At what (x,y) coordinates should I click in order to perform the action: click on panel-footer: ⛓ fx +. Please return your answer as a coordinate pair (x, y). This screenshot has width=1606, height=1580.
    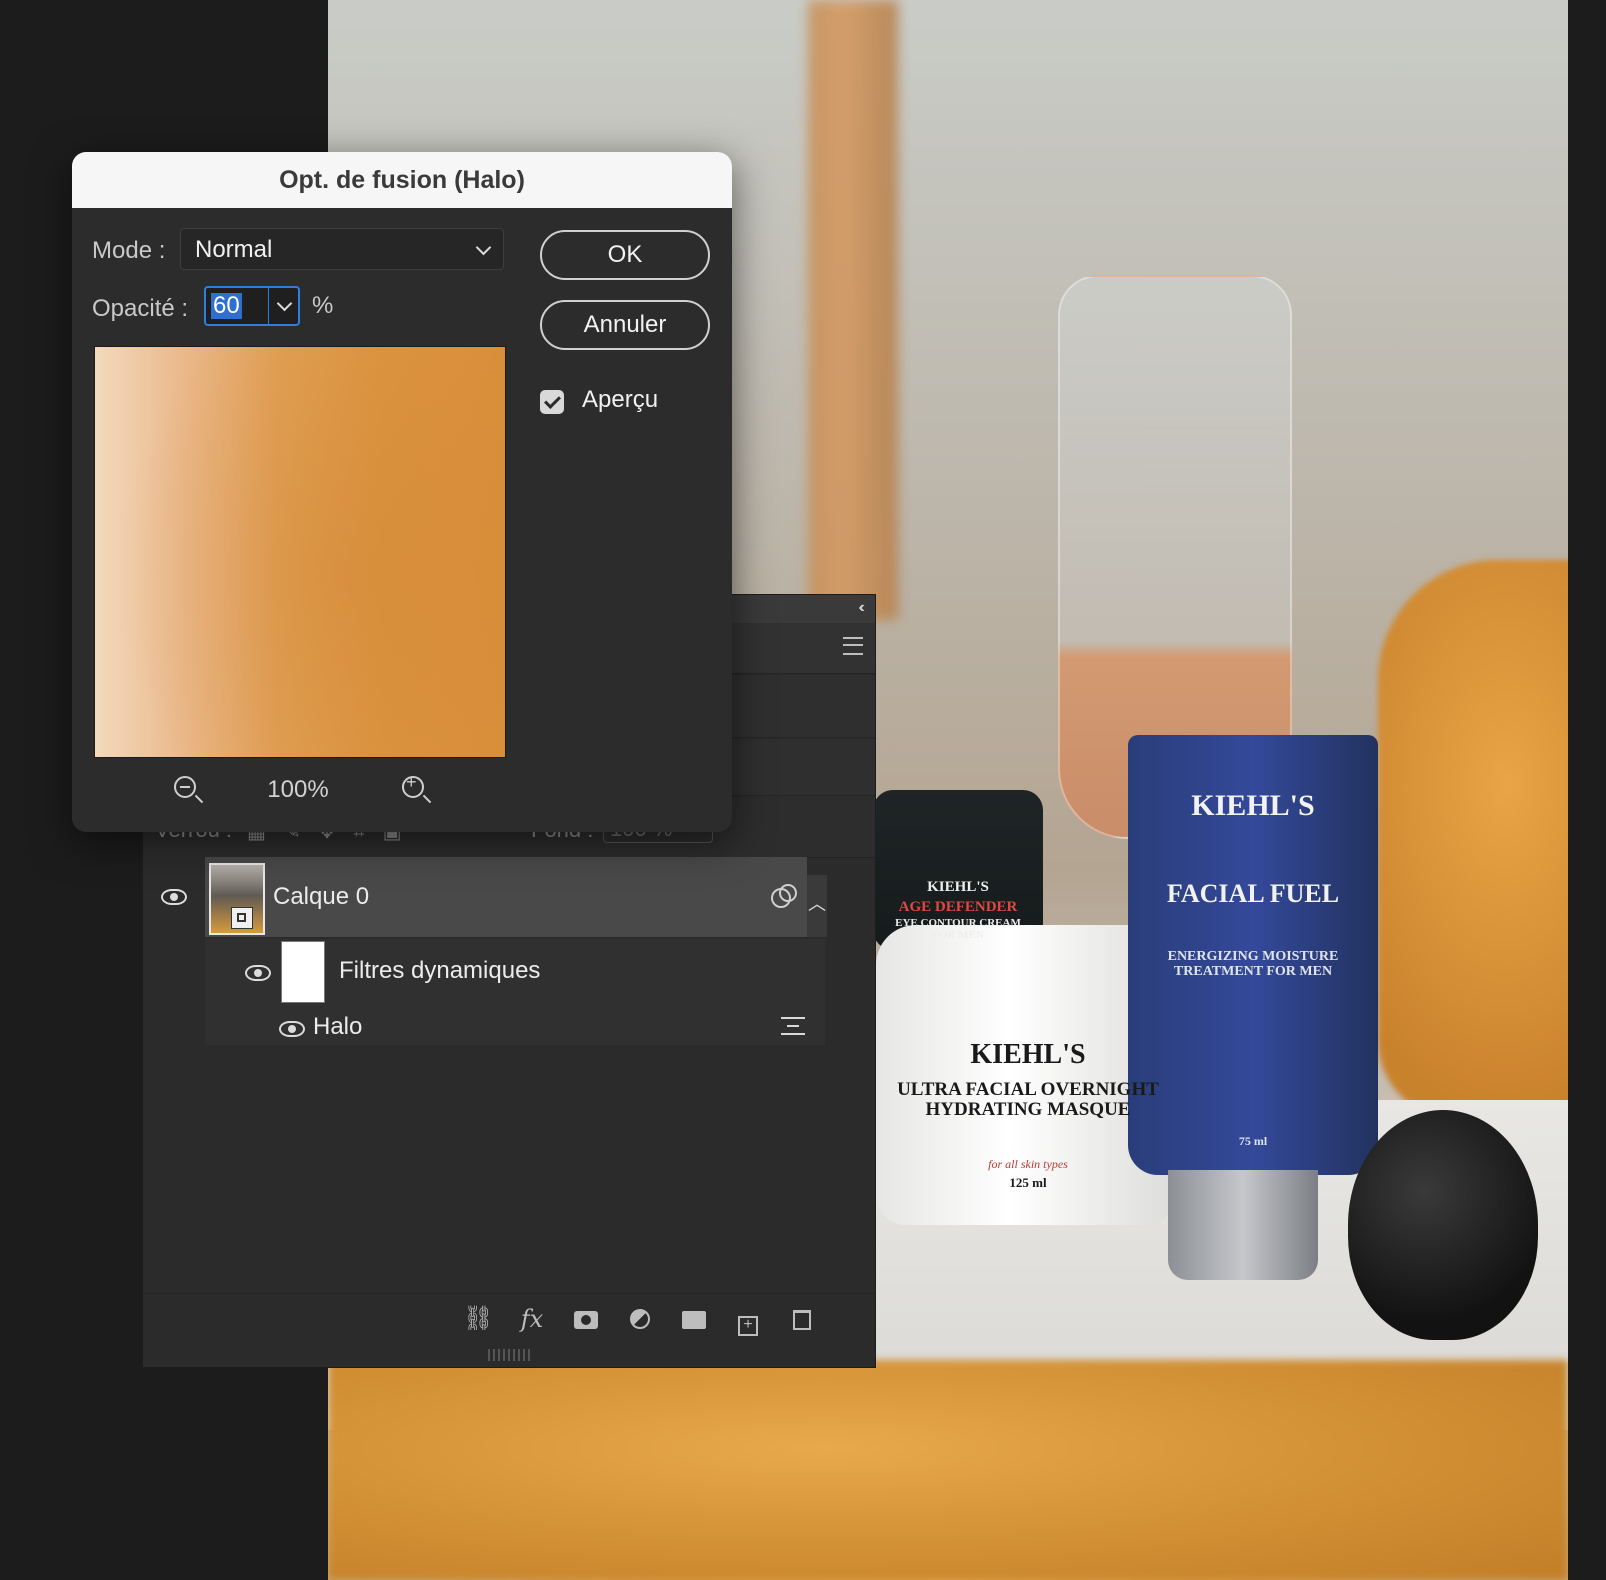
    Looking at the image, I should click on (509, 1318).